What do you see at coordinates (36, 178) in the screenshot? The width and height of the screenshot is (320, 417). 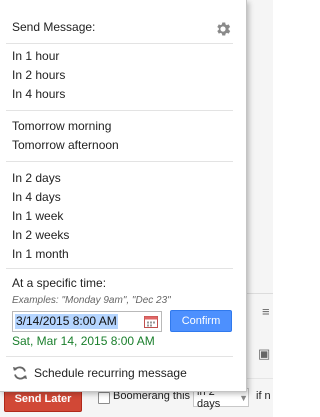 I see `option-in-2-days: In 2 days` at bounding box center [36, 178].